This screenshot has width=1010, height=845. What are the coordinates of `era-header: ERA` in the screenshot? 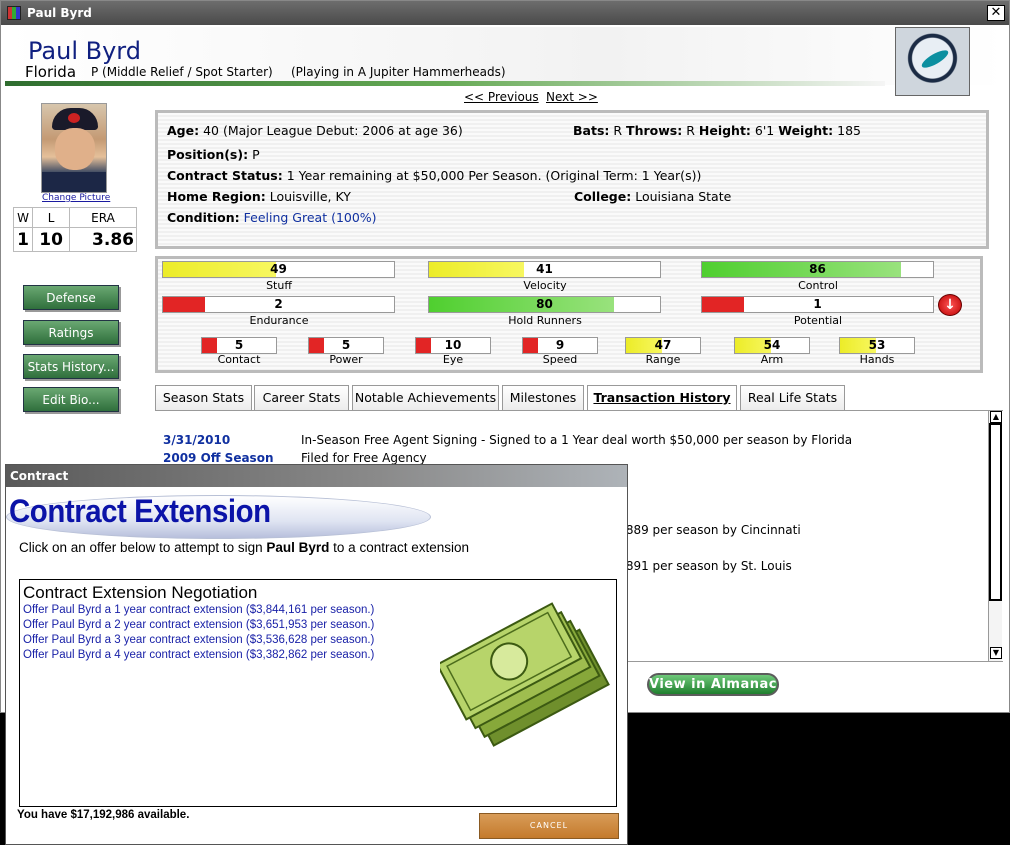 It's located at (103, 217).